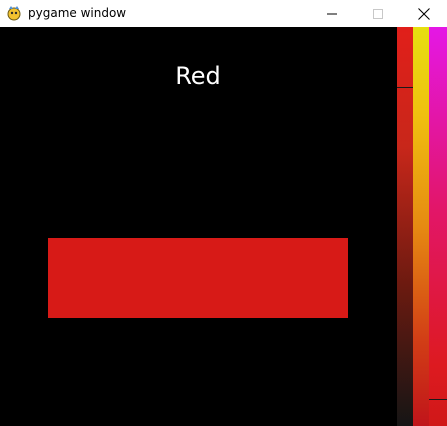 The height and width of the screenshot is (426, 447). Describe the element at coordinates (223, 13) in the screenshot. I see `title-bar: pygame window` at that location.